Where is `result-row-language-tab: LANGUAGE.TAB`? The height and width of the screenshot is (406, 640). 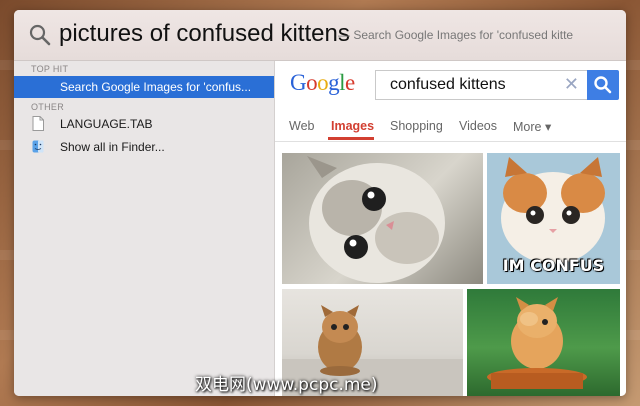
result-row-language-tab: LANGUAGE.TAB is located at coordinates (144, 124).